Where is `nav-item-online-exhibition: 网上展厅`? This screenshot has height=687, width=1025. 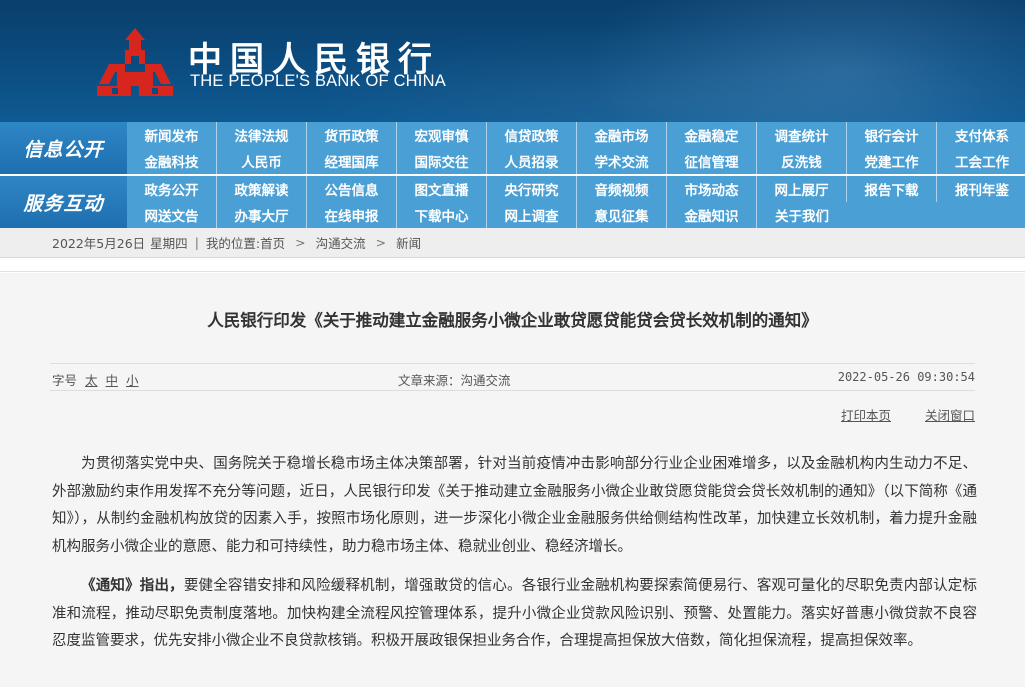 nav-item-online-exhibition: 网上展厅 is located at coordinates (802, 189).